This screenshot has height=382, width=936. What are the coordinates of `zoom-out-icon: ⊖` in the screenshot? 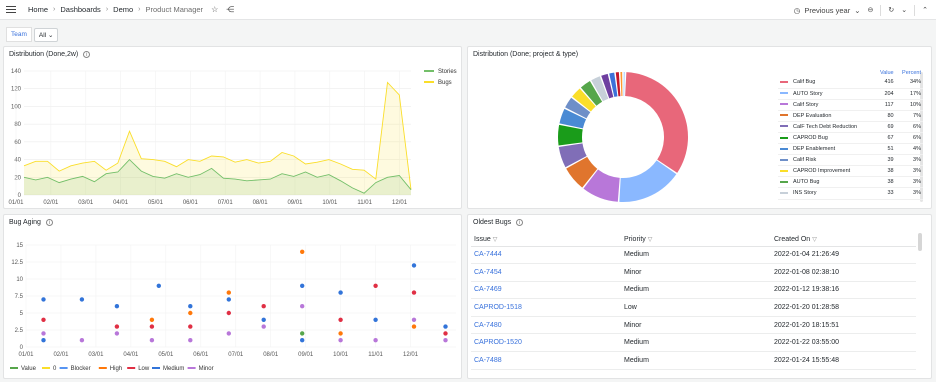 It's located at (871, 10).